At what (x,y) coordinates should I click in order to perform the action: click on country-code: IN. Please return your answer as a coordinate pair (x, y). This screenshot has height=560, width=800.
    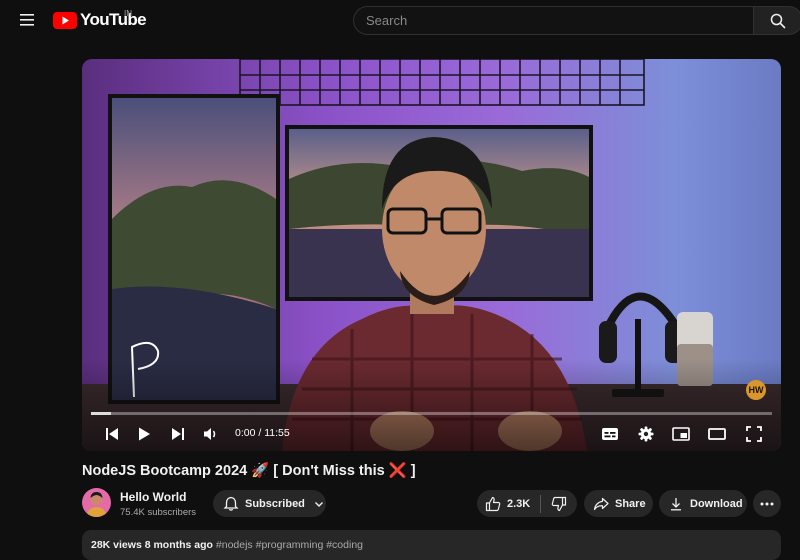
    Looking at the image, I should click on (128, 13).